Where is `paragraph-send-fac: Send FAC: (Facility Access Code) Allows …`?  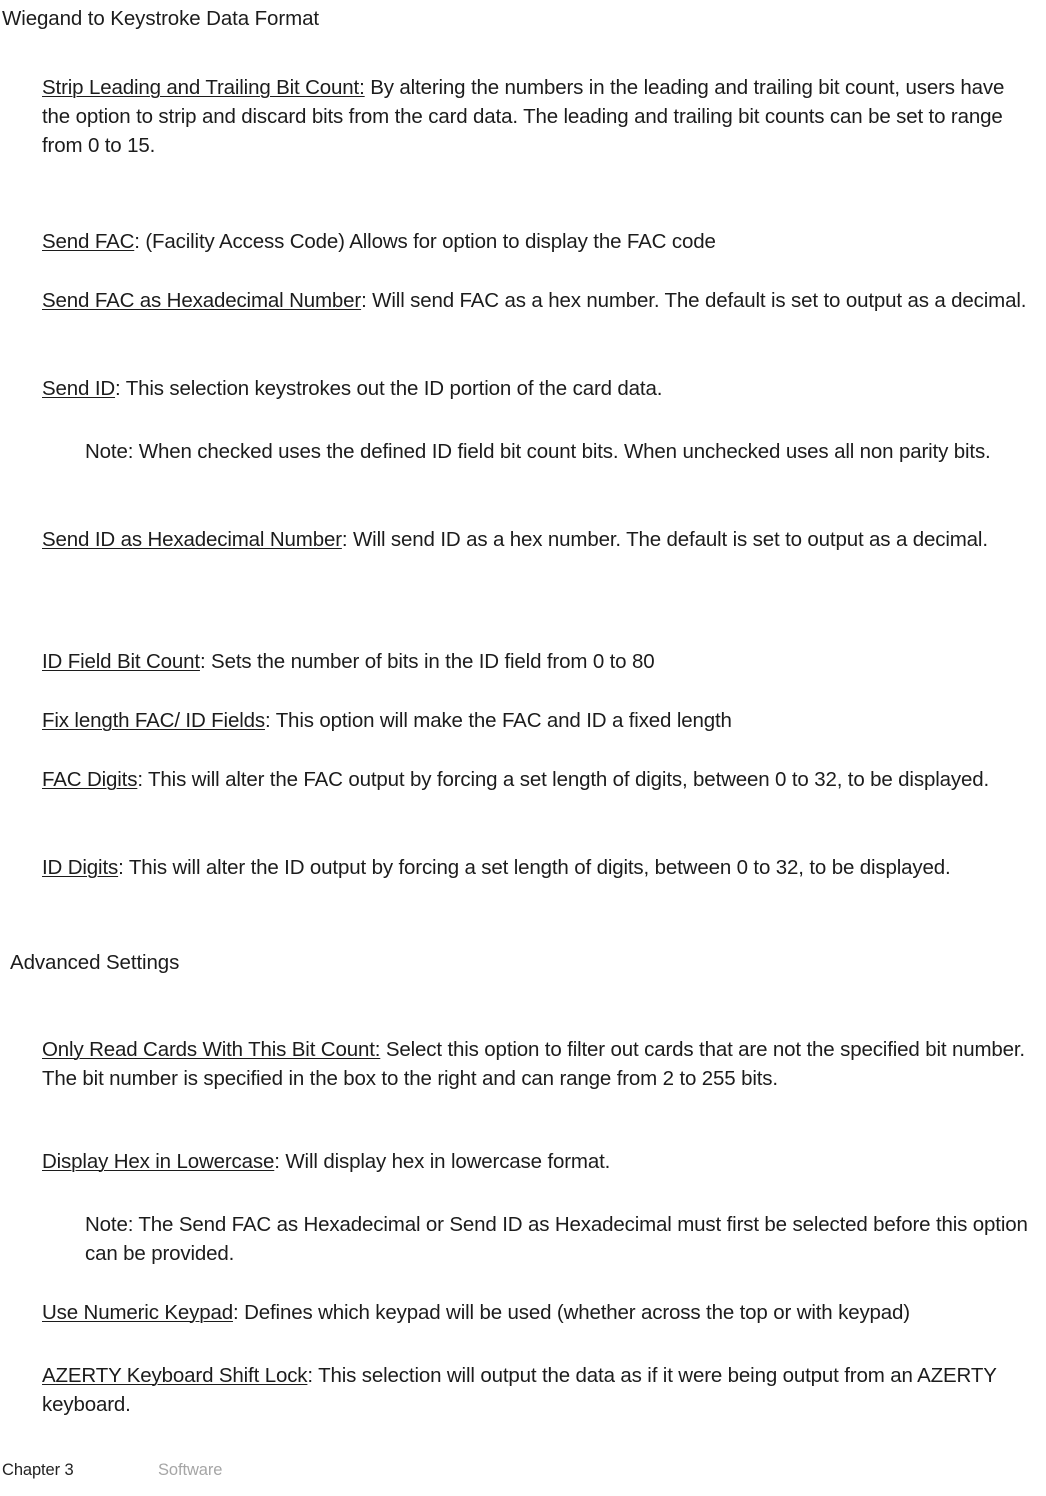 paragraph-send-fac: Send FAC: (Facility Access Code) Allows … is located at coordinates (539, 241).